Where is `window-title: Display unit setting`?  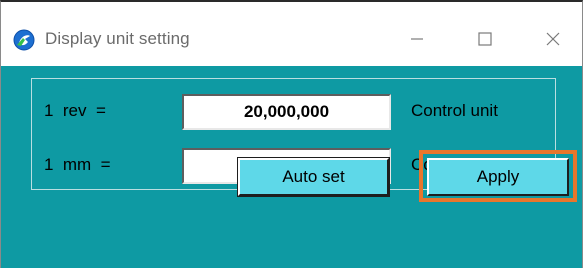
window-title: Display unit setting is located at coordinates (117, 38).